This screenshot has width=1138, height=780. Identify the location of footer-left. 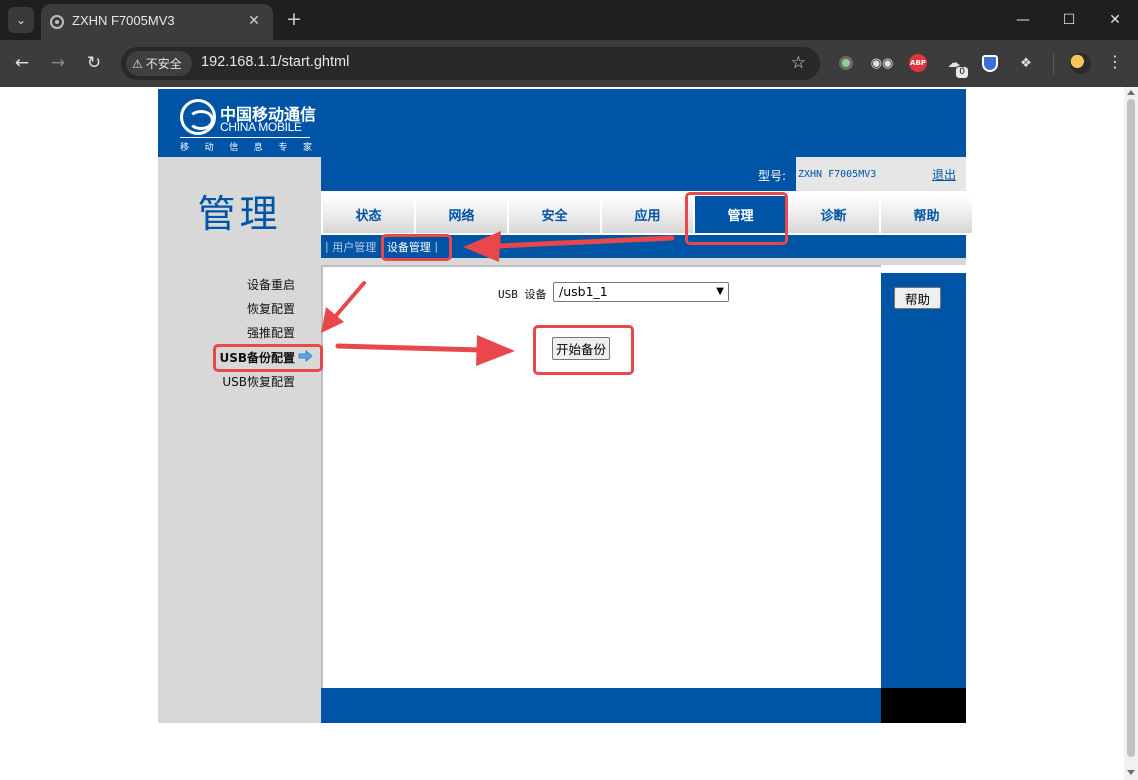
(239, 705).